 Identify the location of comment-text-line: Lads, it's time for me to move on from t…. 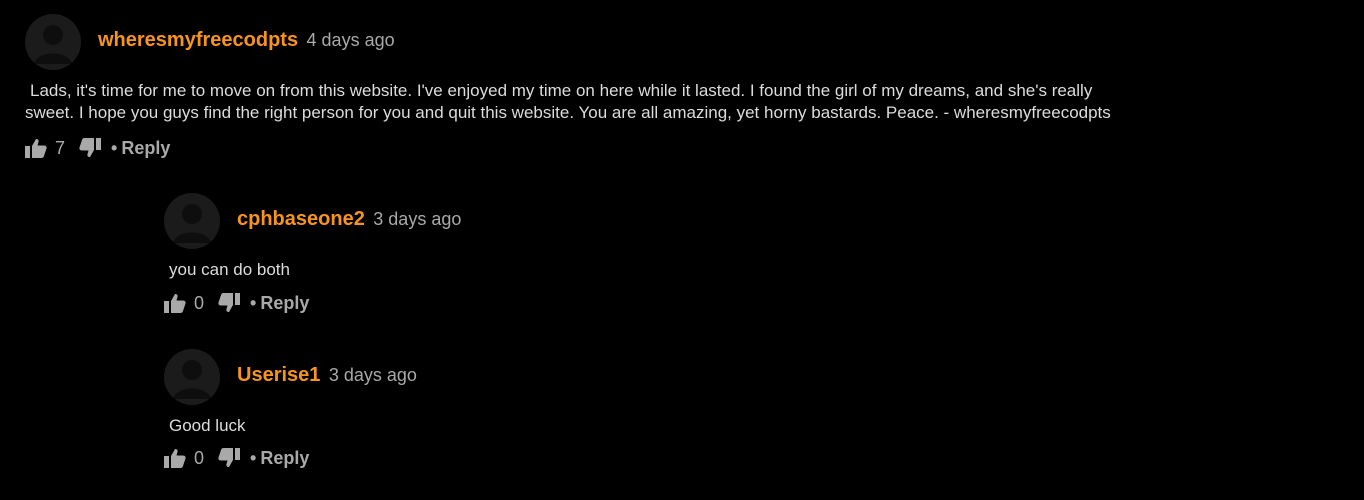
(561, 90).